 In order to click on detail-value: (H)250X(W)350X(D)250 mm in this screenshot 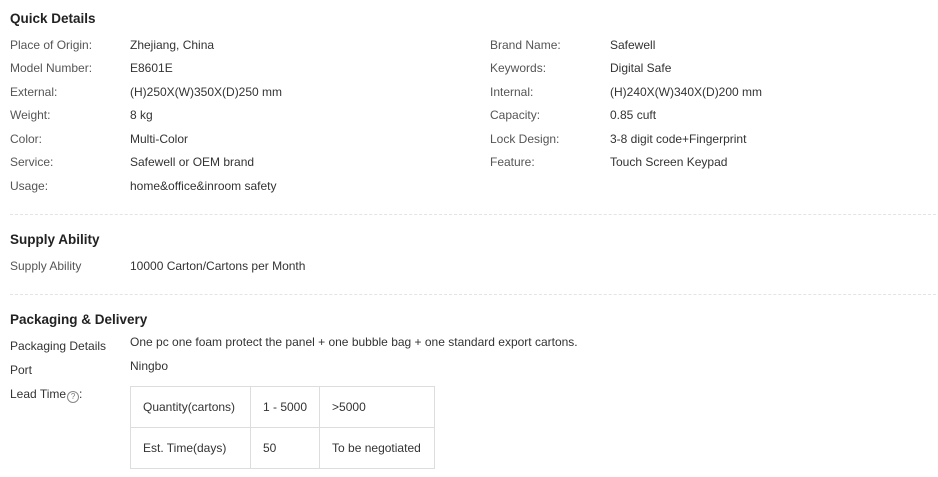, I will do `click(206, 92)`.